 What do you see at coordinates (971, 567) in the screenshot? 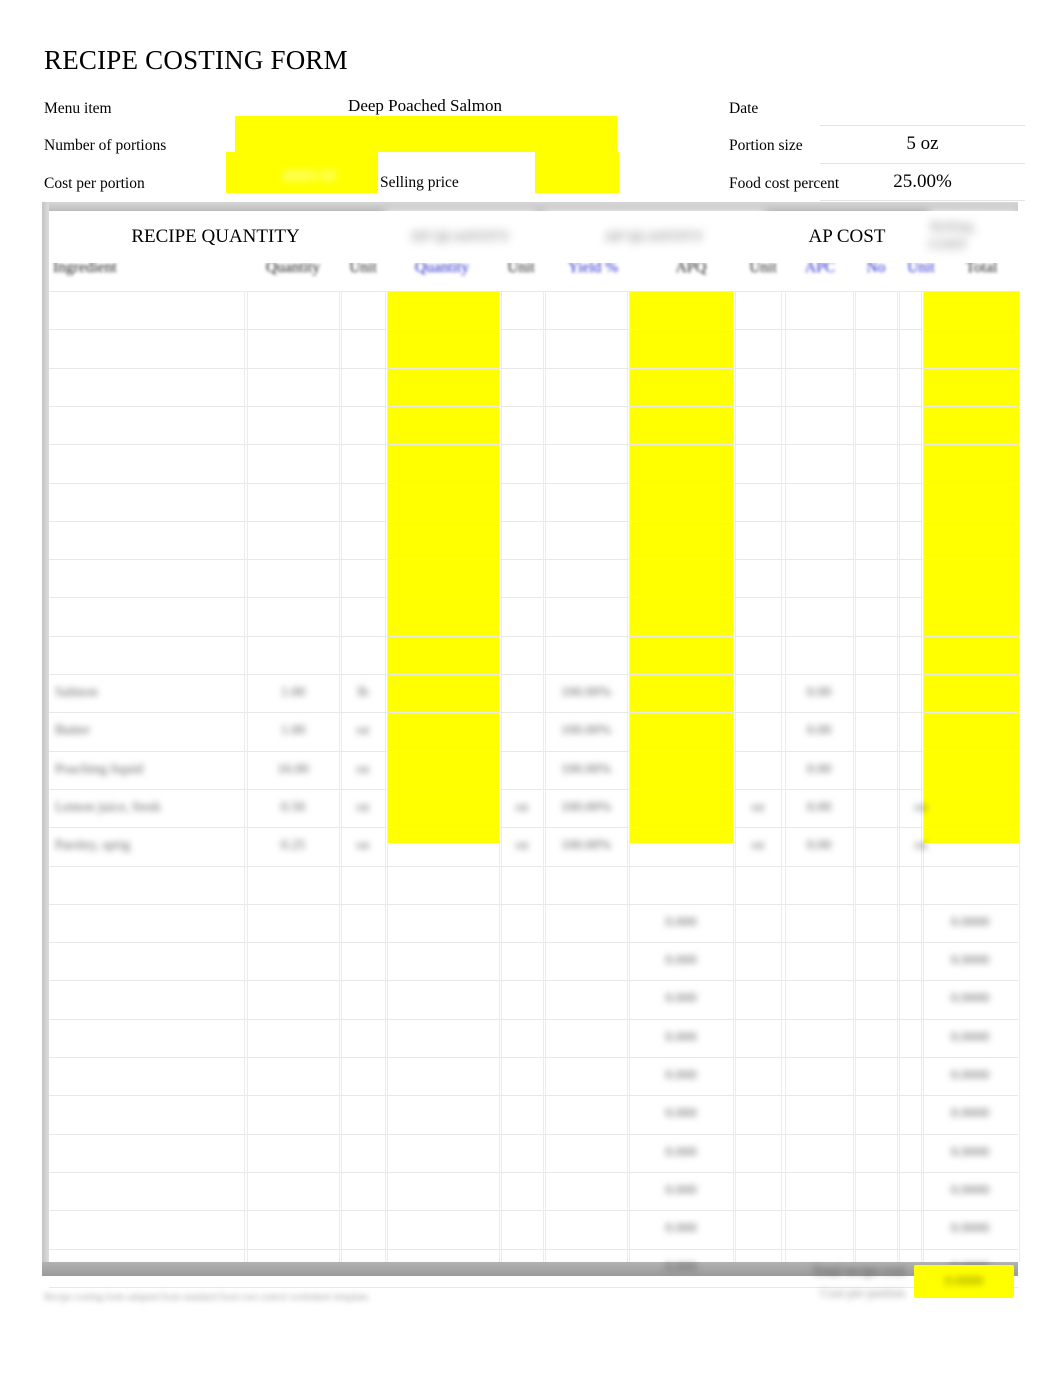
I see `total-cost-input-column` at bounding box center [971, 567].